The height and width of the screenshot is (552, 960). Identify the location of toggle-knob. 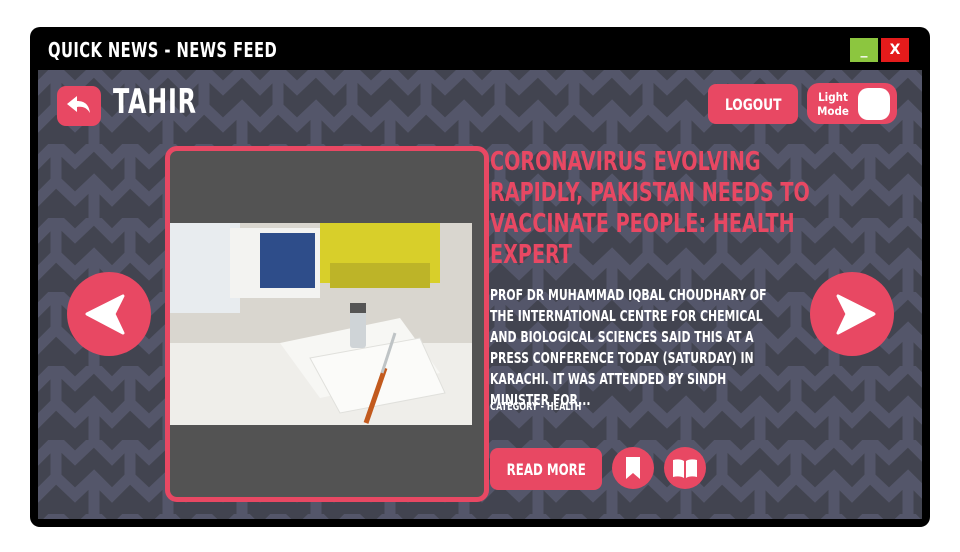
(874, 104).